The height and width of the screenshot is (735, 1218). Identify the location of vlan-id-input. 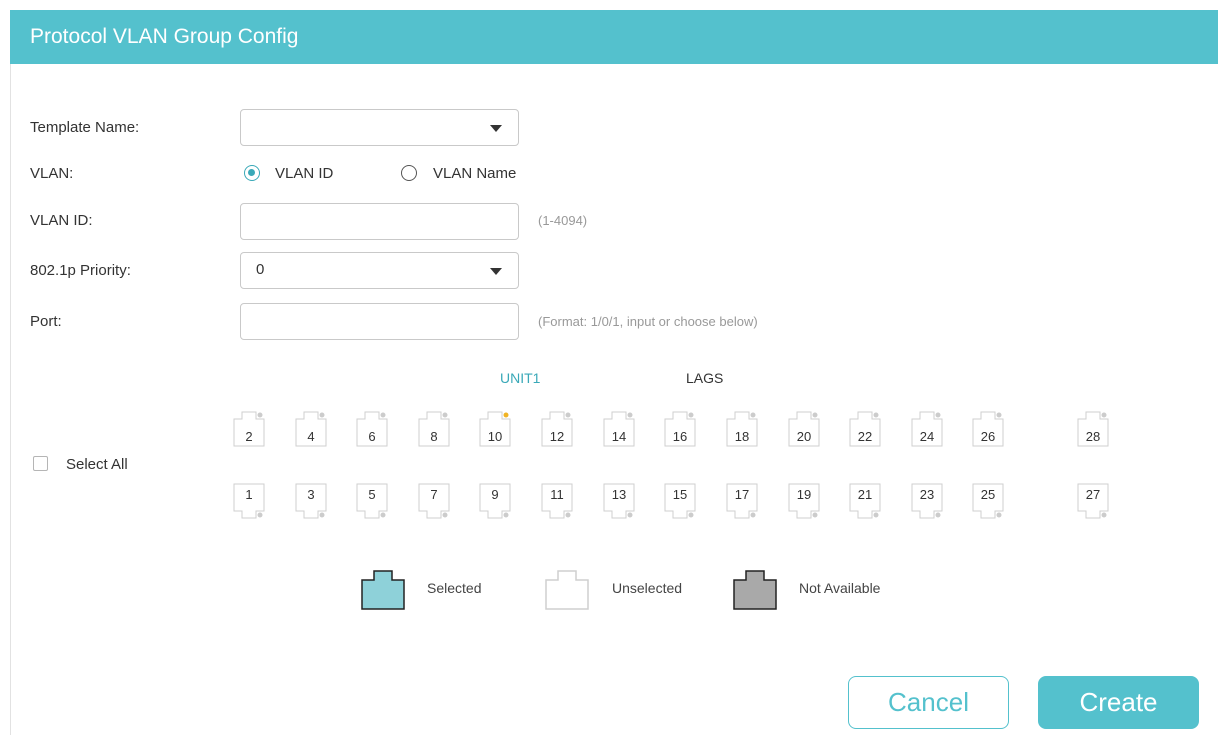
(379, 221).